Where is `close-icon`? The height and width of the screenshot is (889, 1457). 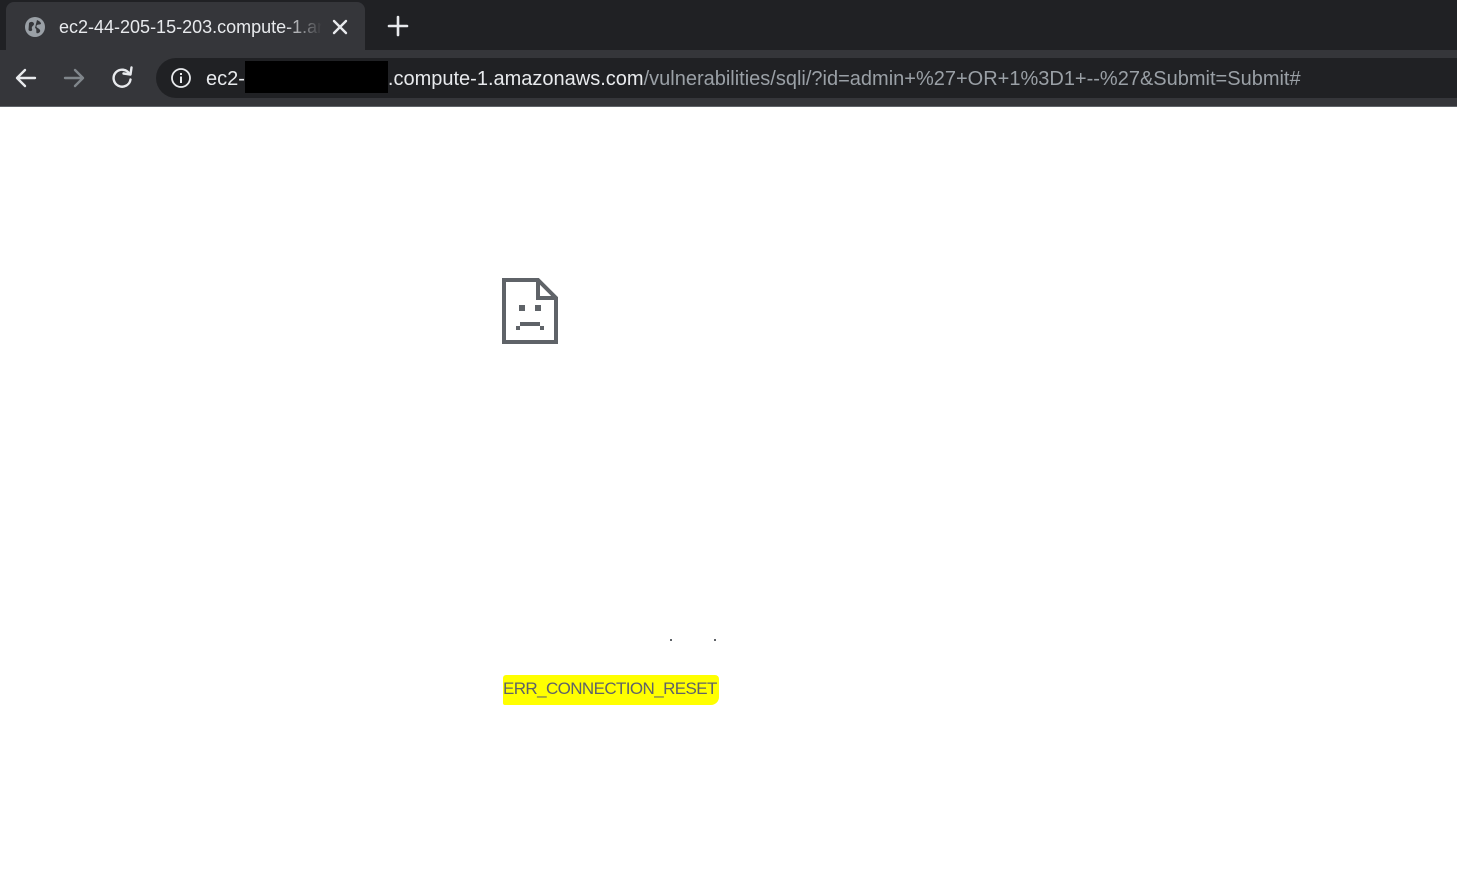 close-icon is located at coordinates (340, 27).